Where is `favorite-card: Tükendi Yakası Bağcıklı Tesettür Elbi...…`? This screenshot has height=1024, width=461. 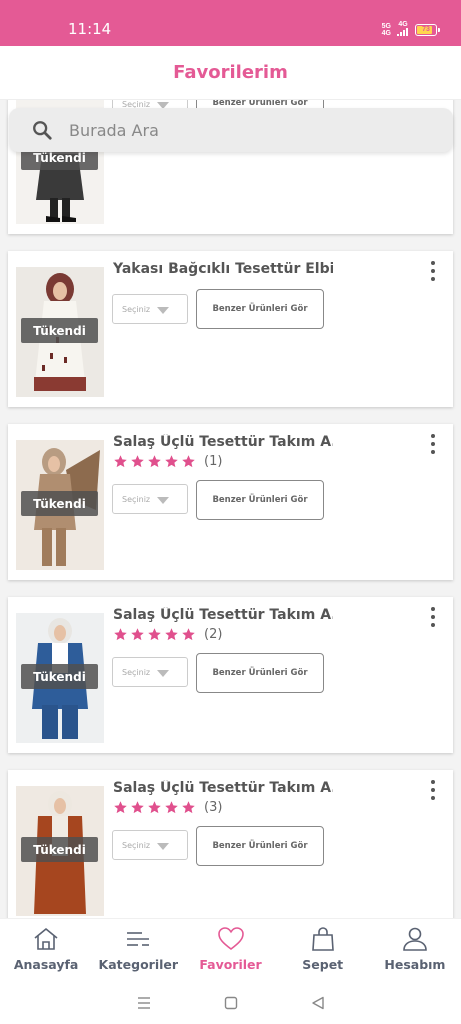 favorite-card: Tükendi Yakası Bağcıklı Tesettür Elbi...… is located at coordinates (230, 329).